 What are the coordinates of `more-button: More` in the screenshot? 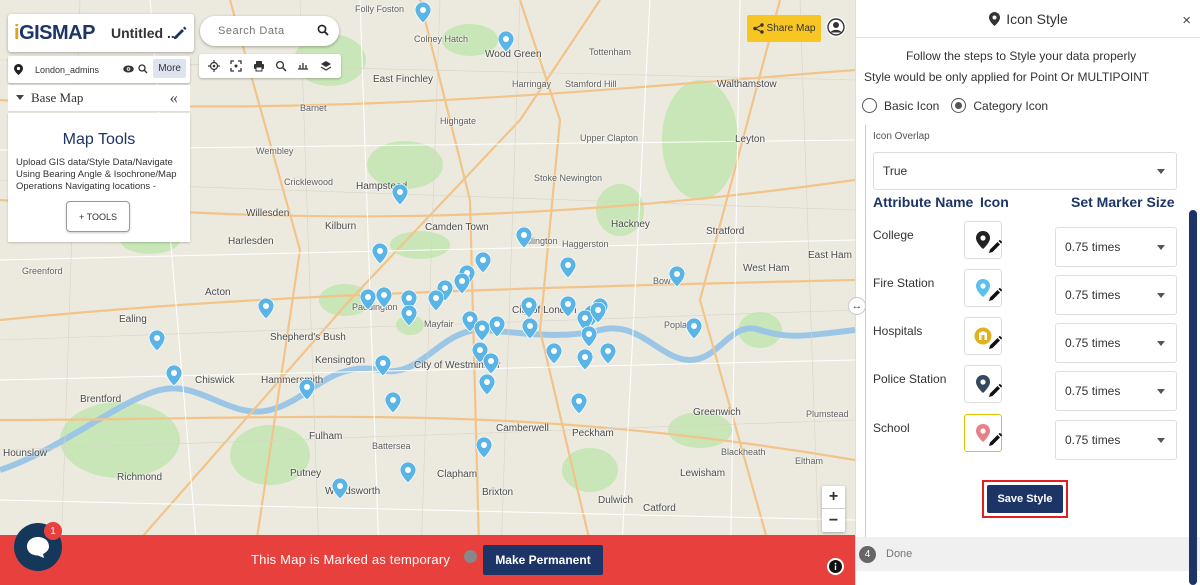 It's located at (169, 68).